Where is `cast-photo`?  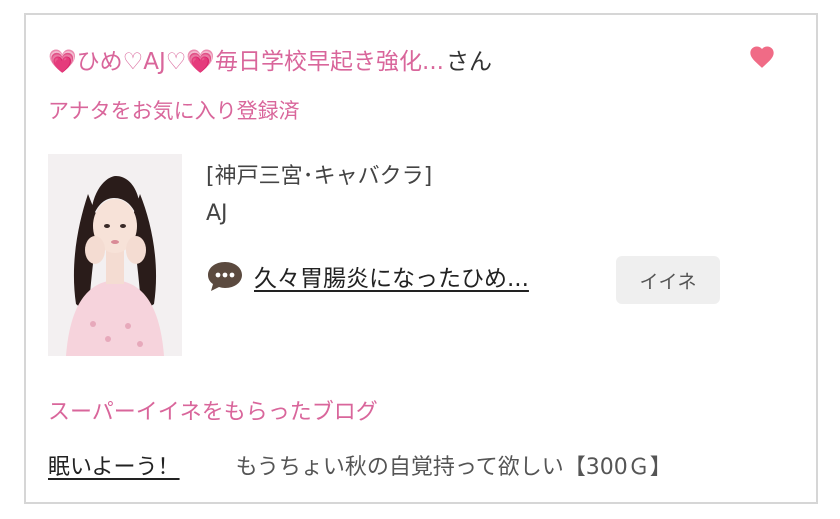
cast-photo is located at coordinates (115, 255).